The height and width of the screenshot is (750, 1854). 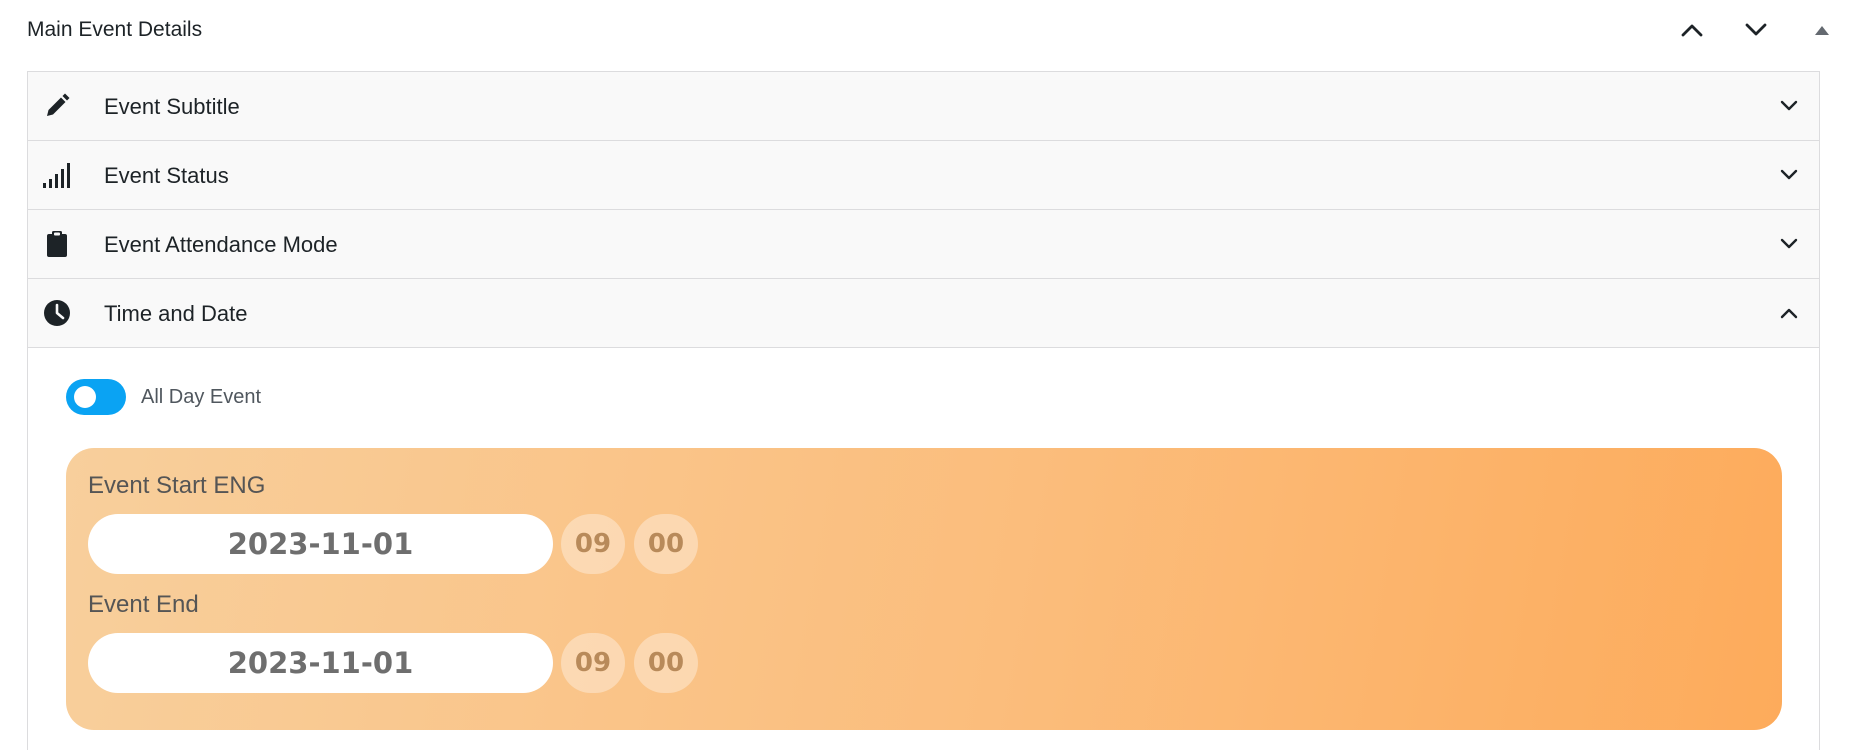 What do you see at coordinates (172, 106) in the screenshot?
I see `section-label: Event Subtitle` at bounding box center [172, 106].